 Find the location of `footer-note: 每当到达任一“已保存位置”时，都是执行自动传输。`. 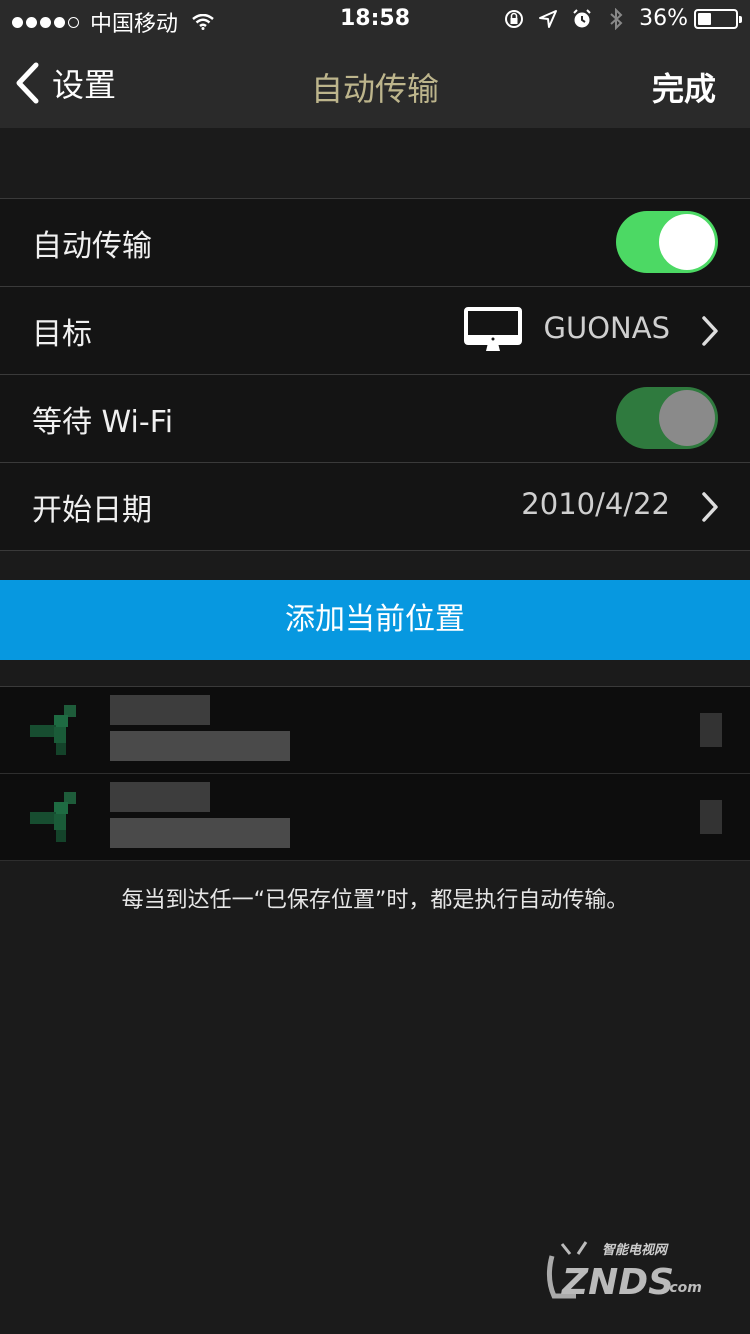

footer-note: 每当到达任一“已保存位置”时，都是执行自动传输。 is located at coordinates (375, 900).